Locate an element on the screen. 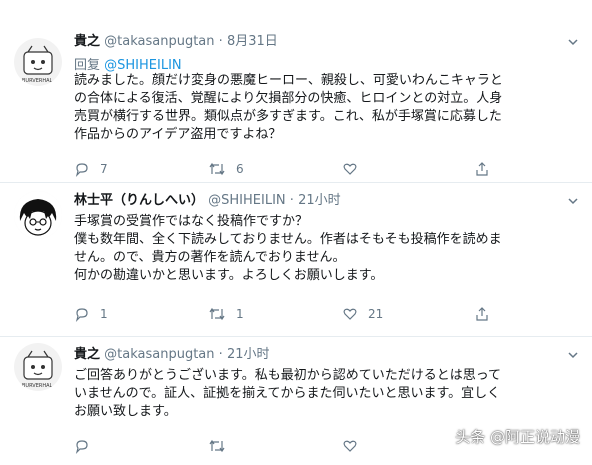 The image size is (592, 465). like-button: 21 is located at coordinates (362, 314).